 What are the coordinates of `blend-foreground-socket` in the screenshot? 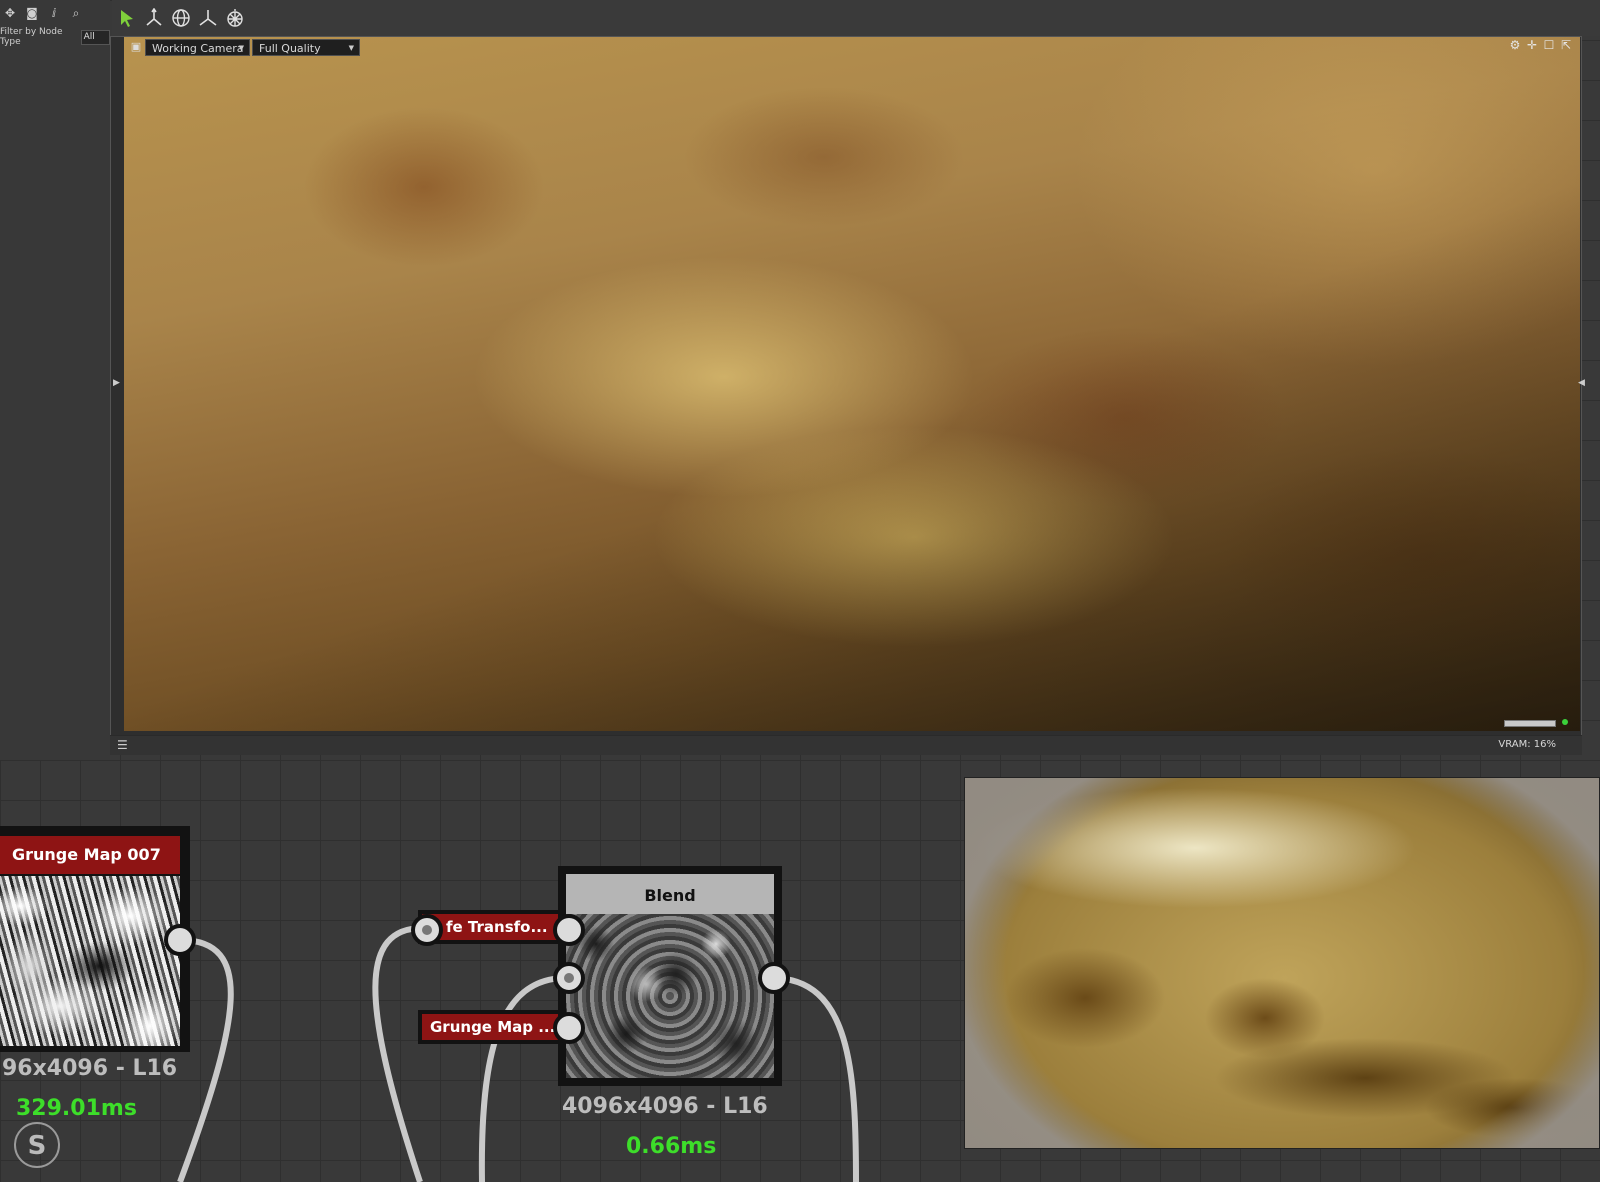 It's located at (569, 930).